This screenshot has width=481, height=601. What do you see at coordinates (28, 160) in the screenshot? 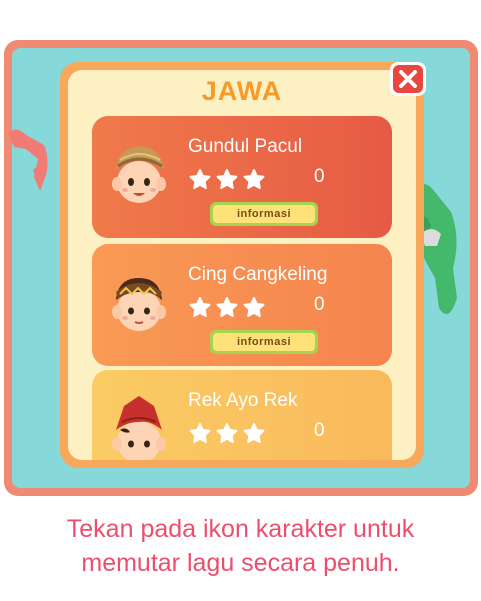
I see `island-map-west` at bounding box center [28, 160].